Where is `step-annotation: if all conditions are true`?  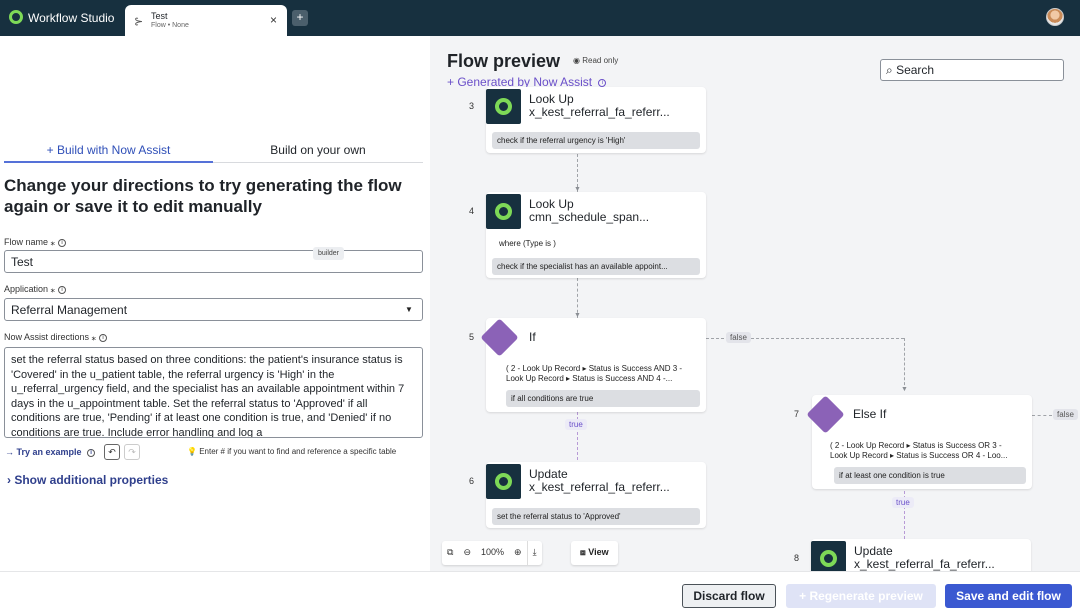 step-annotation: if all conditions are true is located at coordinates (603, 398).